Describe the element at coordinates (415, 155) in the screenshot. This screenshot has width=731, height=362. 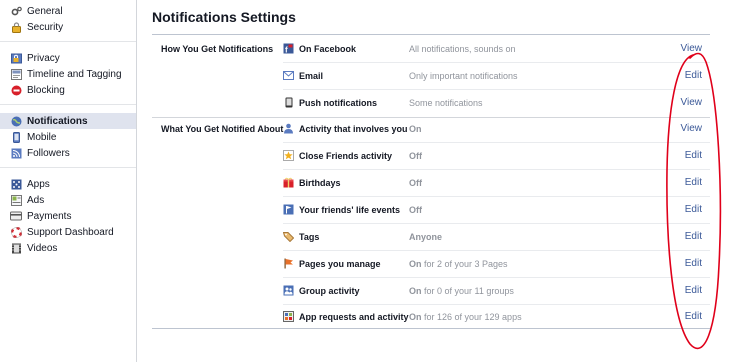
I see `row-status: Off` at that location.